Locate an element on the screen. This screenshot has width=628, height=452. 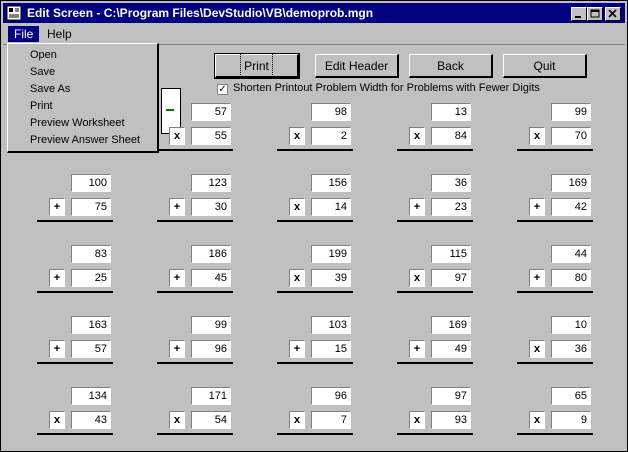
back-button-label: Back is located at coordinates (450, 66).